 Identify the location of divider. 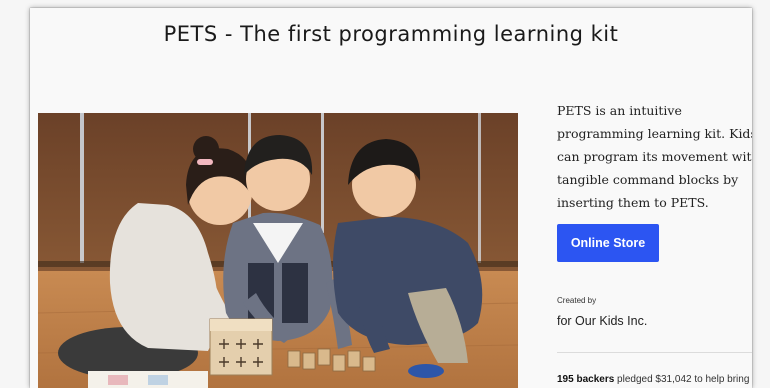
(654, 352).